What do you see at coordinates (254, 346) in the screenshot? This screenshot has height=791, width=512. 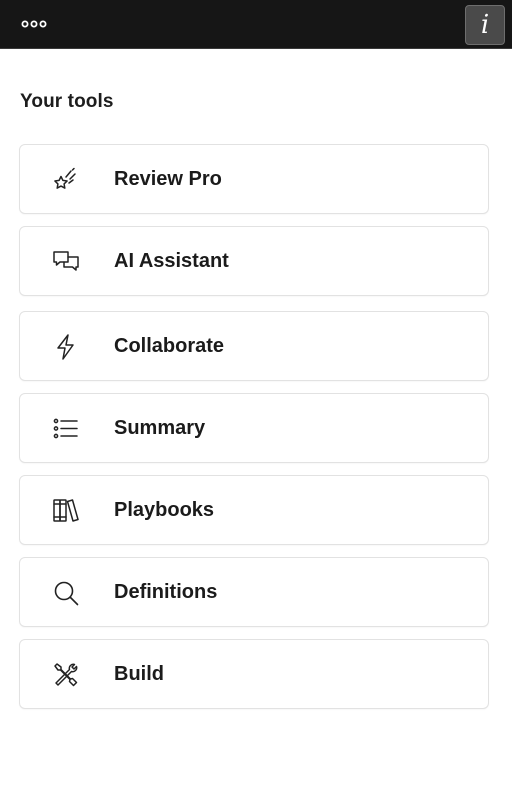 I see `tool-card-collaborate: Collaborate` at bounding box center [254, 346].